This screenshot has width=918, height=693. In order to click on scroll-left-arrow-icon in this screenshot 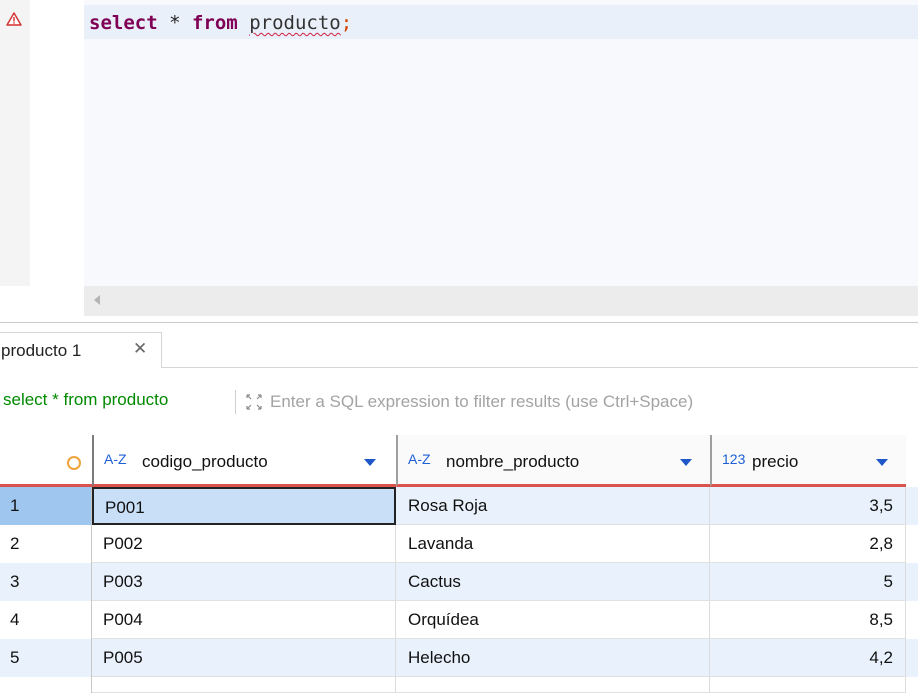, I will do `click(97, 300)`.